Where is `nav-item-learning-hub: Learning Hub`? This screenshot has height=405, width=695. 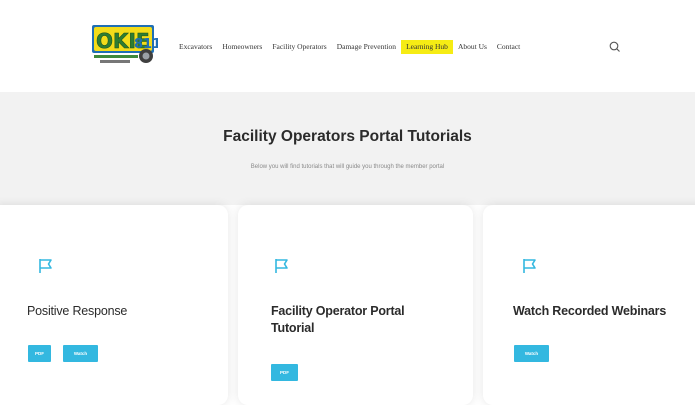
nav-item-learning-hub: Learning Hub is located at coordinates (427, 47).